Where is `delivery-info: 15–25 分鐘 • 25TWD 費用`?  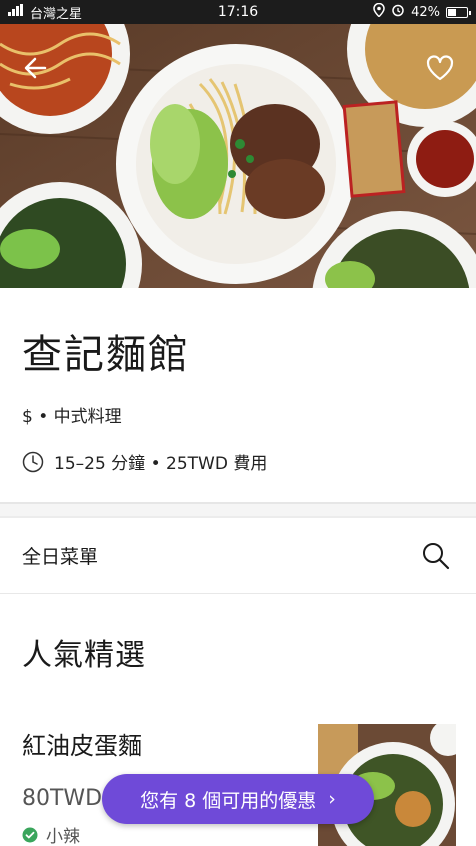
delivery-info: 15–25 分鐘 • 25TWD 費用 is located at coordinates (161, 464).